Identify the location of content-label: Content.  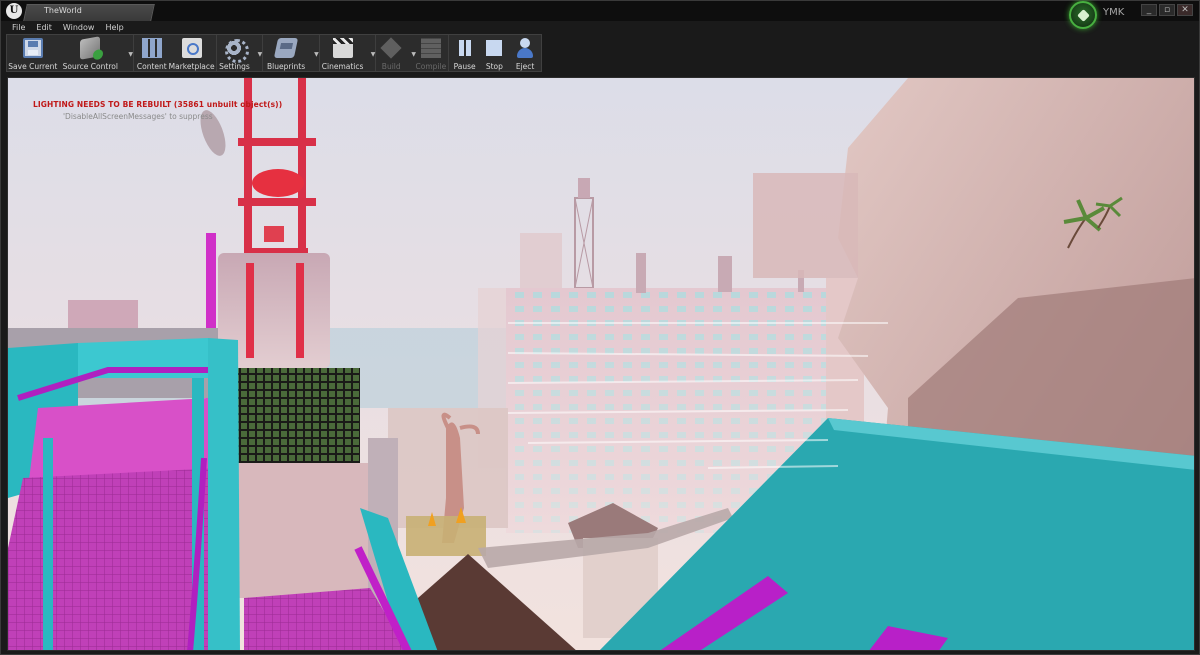
(151, 66).